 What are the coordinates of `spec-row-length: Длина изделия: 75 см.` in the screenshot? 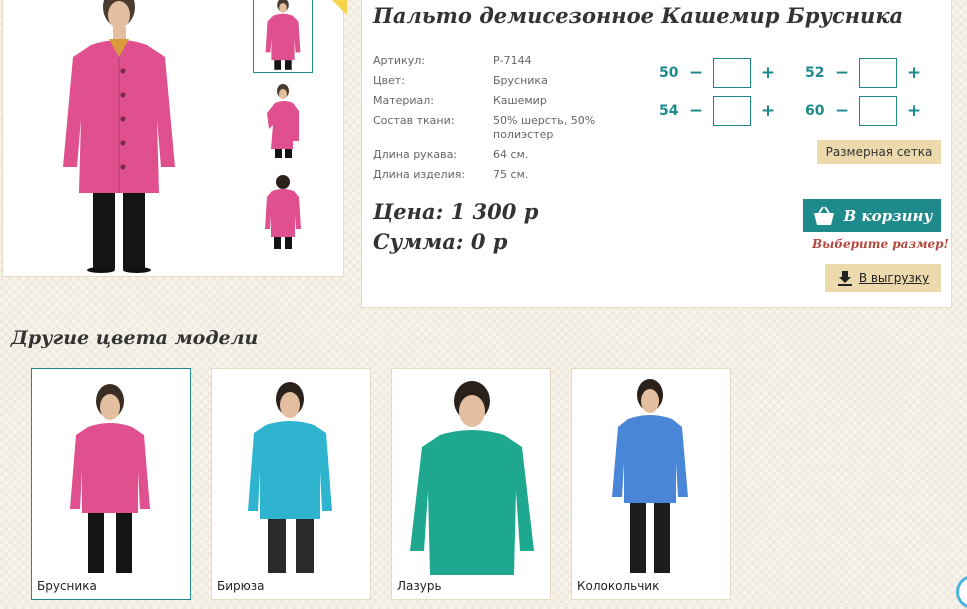 It's located at (503, 175).